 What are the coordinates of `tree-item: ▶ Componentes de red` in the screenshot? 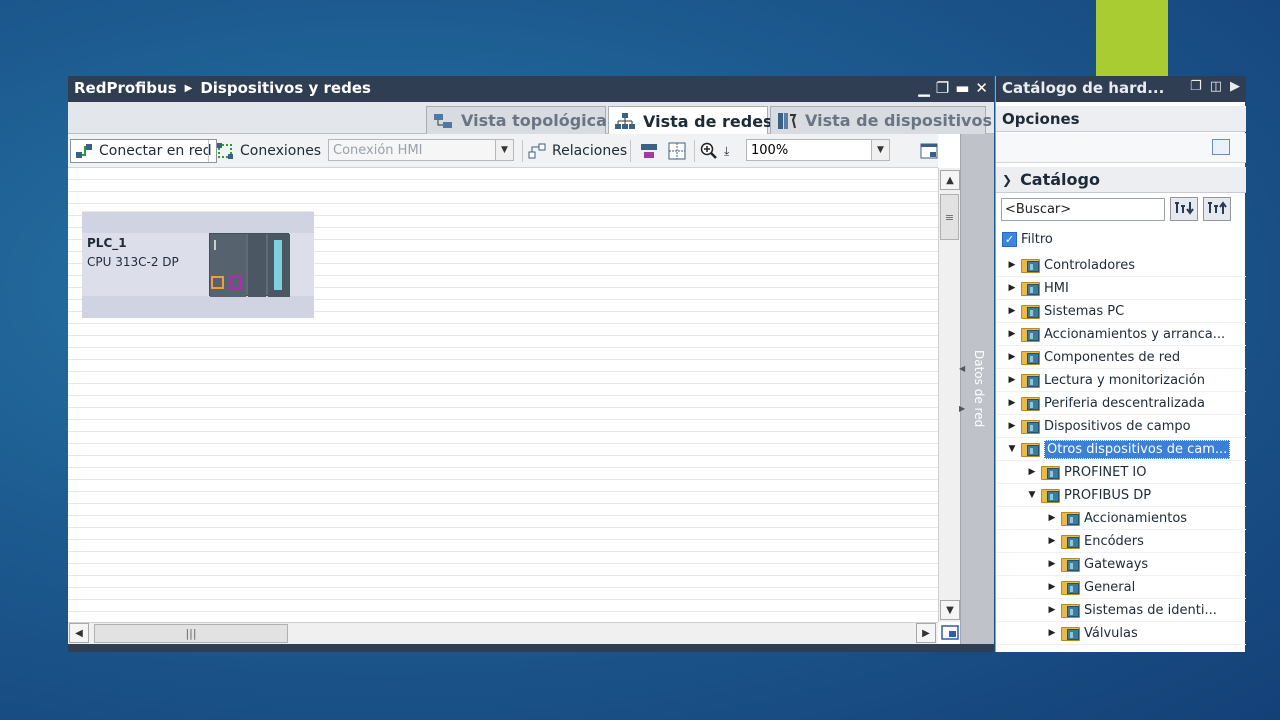 It's located at (1093, 357).